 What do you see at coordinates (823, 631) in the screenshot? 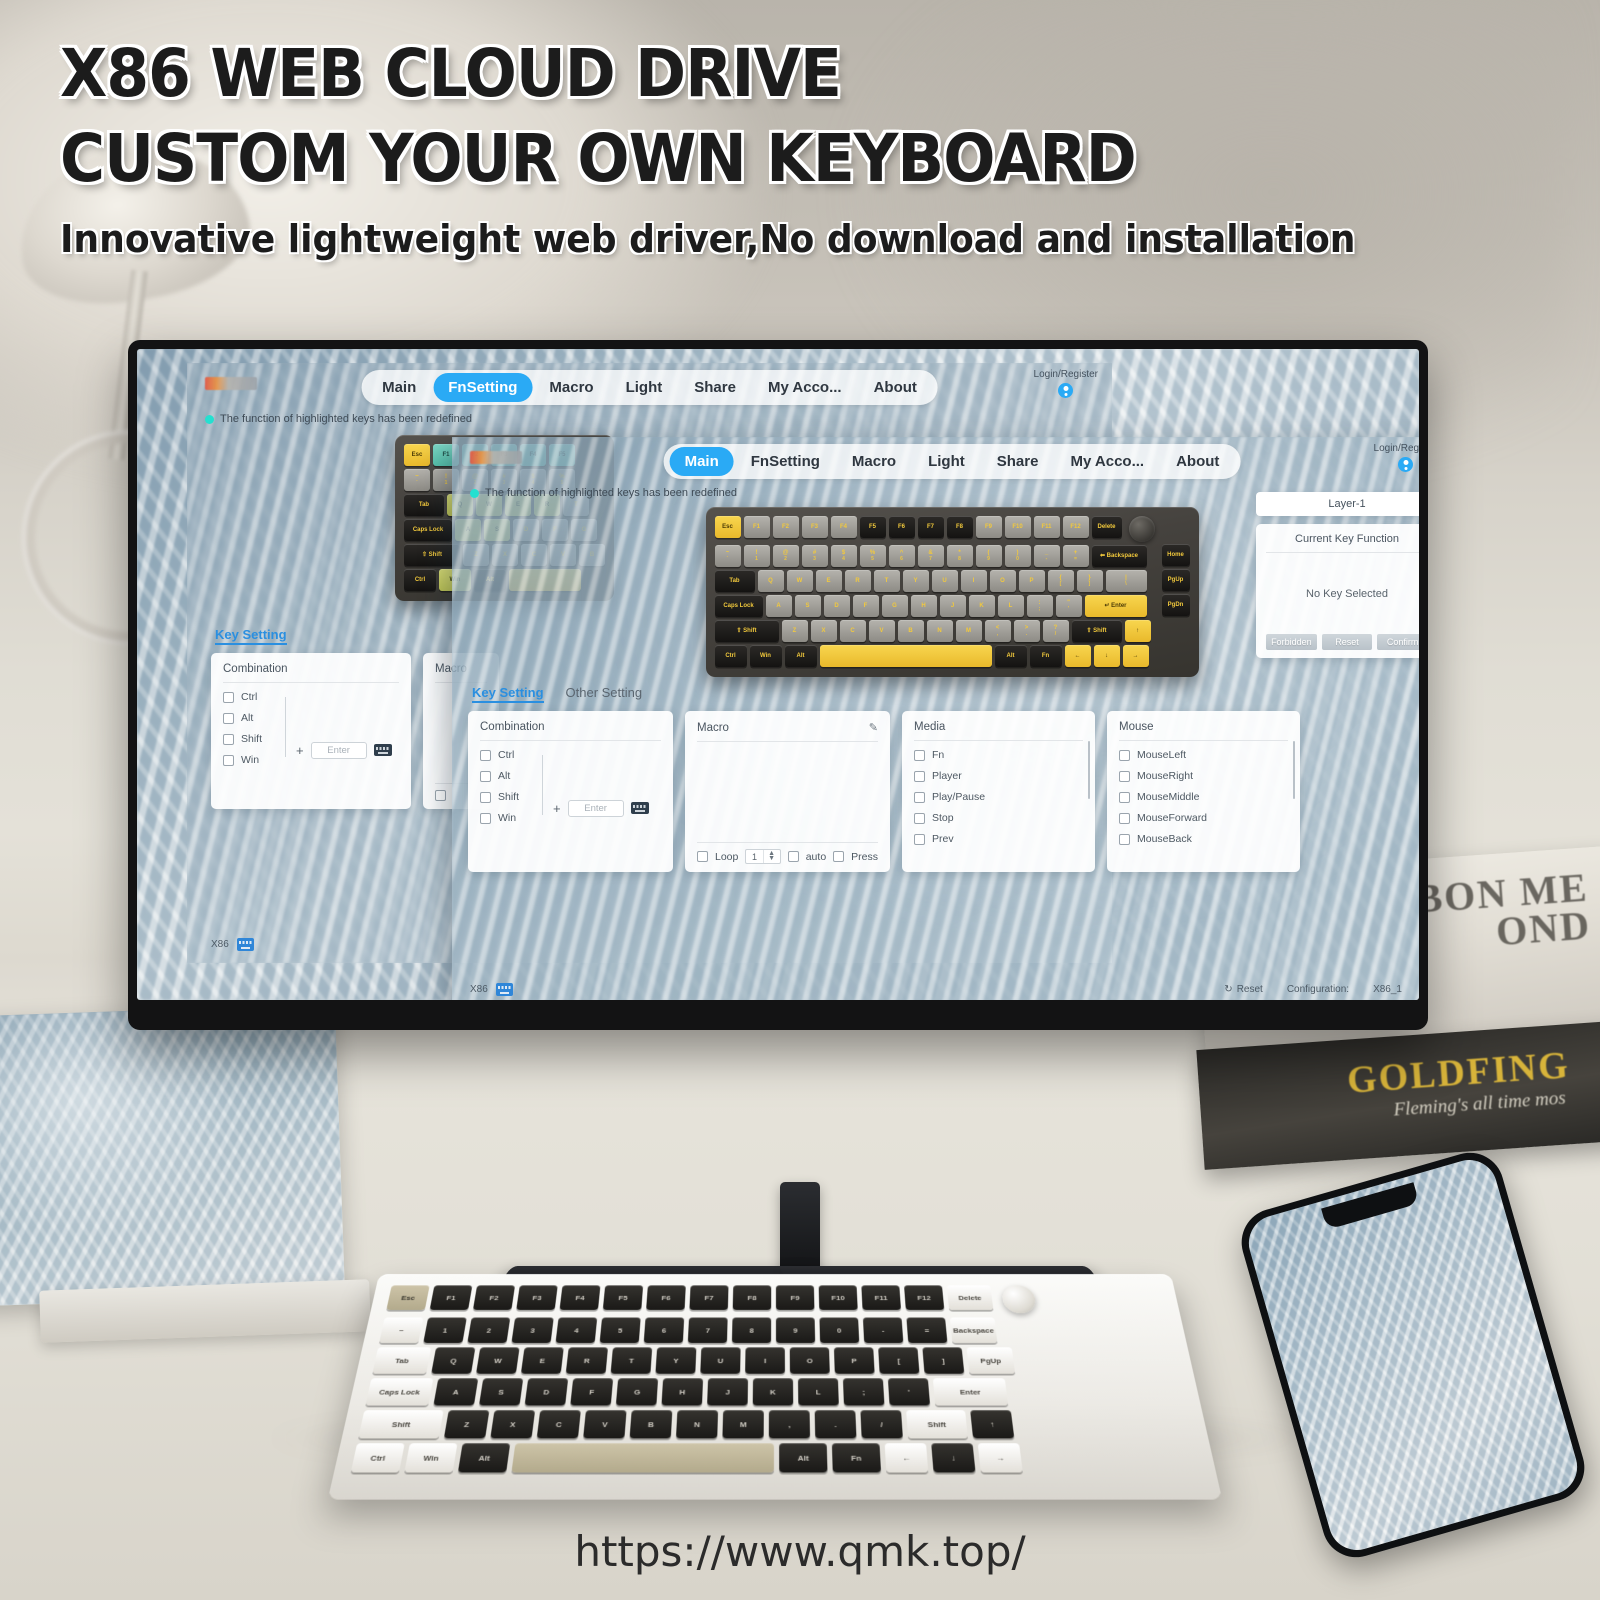
I see `key-x: X` at bounding box center [823, 631].